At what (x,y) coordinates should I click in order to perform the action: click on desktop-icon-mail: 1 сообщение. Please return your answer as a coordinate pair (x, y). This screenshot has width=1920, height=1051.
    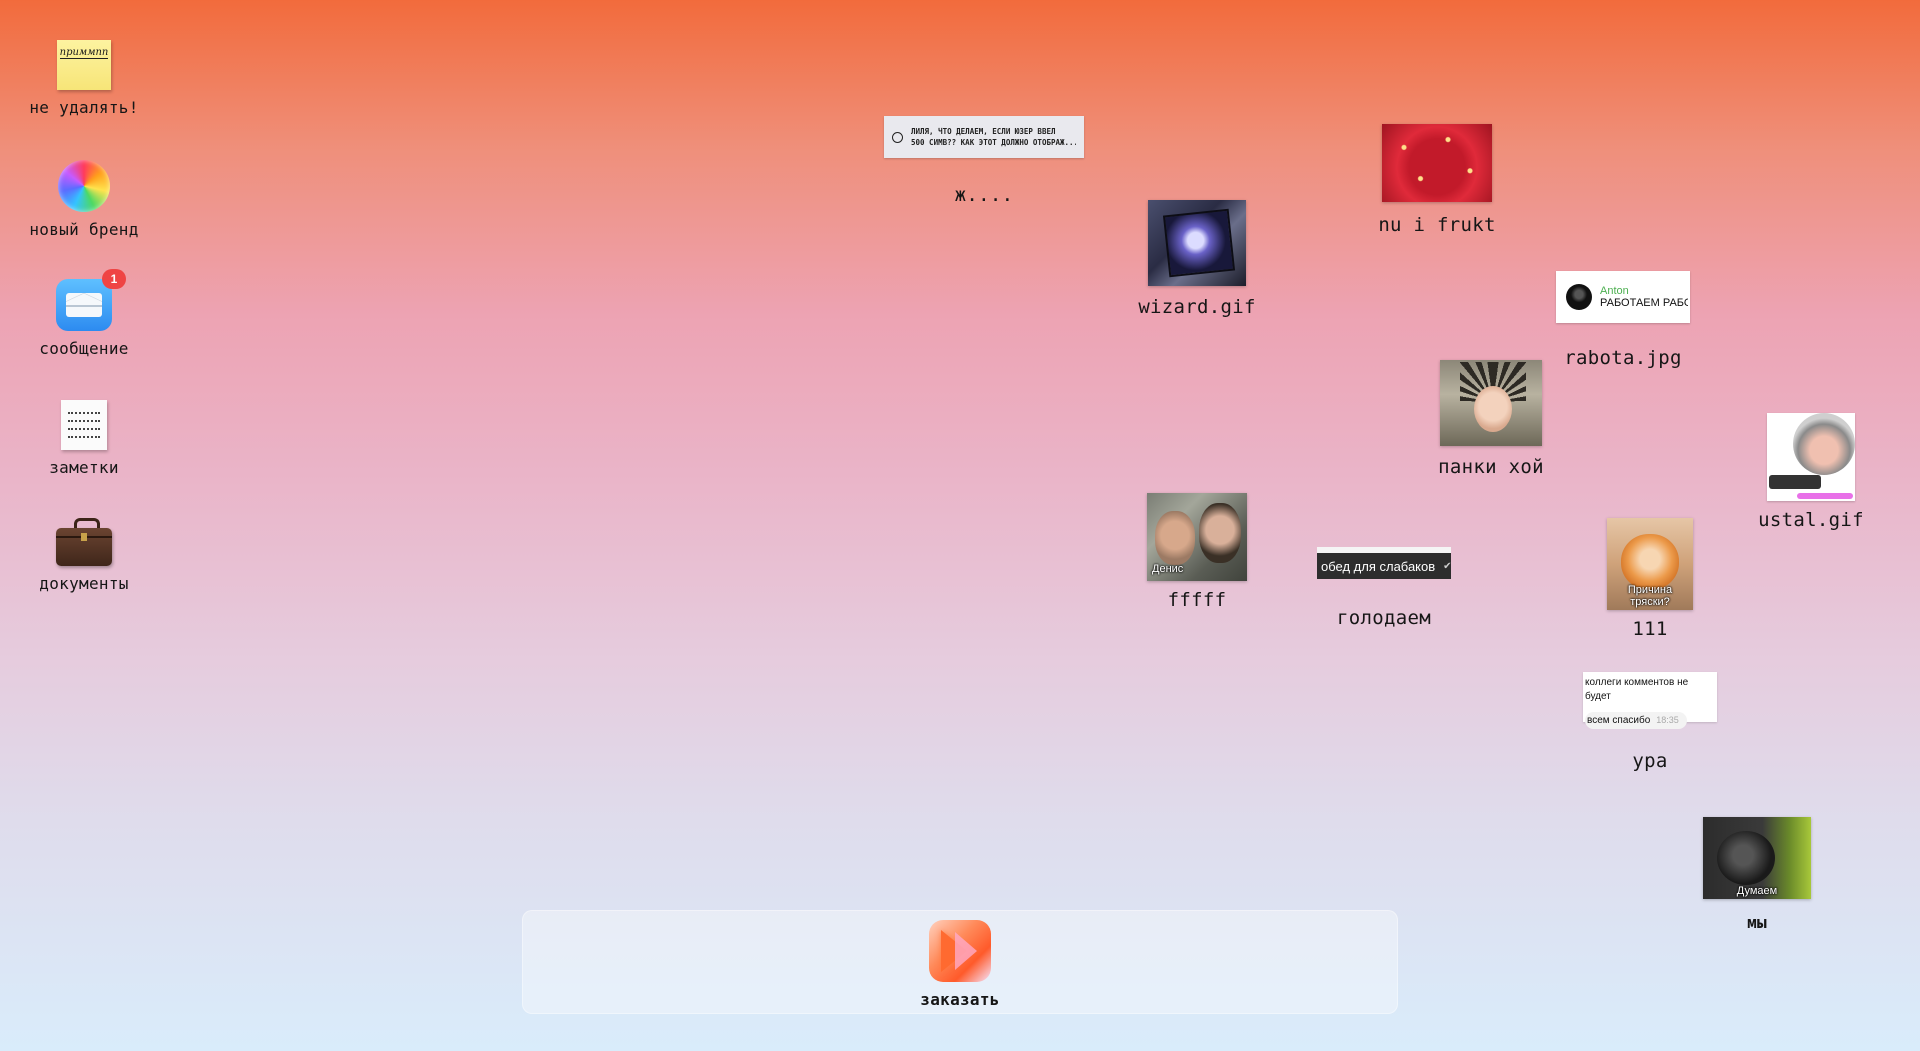
    Looking at the image, I should click on (84, 313).